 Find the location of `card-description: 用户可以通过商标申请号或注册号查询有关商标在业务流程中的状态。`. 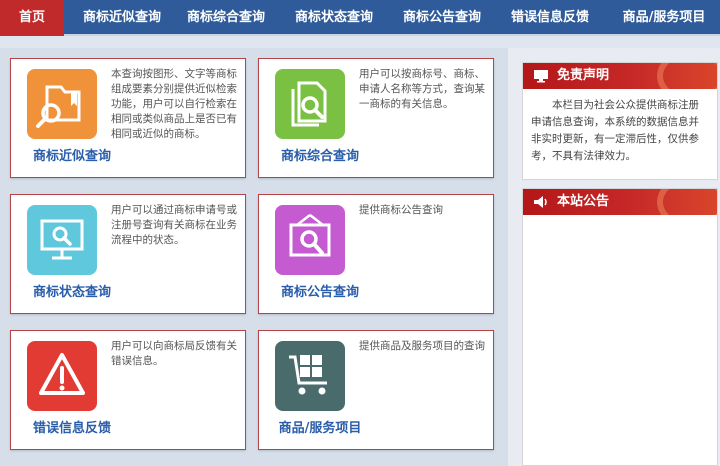

card-description: 用户可以通过商标申请号或注册号查询有关商标在业务流程中的状态。 is located at coordinates (174, 225).